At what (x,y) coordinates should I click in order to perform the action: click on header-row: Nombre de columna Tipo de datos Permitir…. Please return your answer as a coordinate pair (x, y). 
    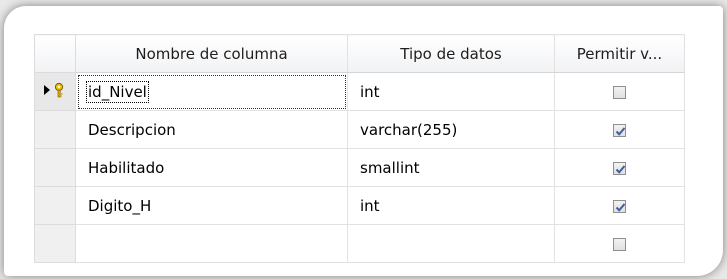
    Looking at the image, I should click on (359, 53).